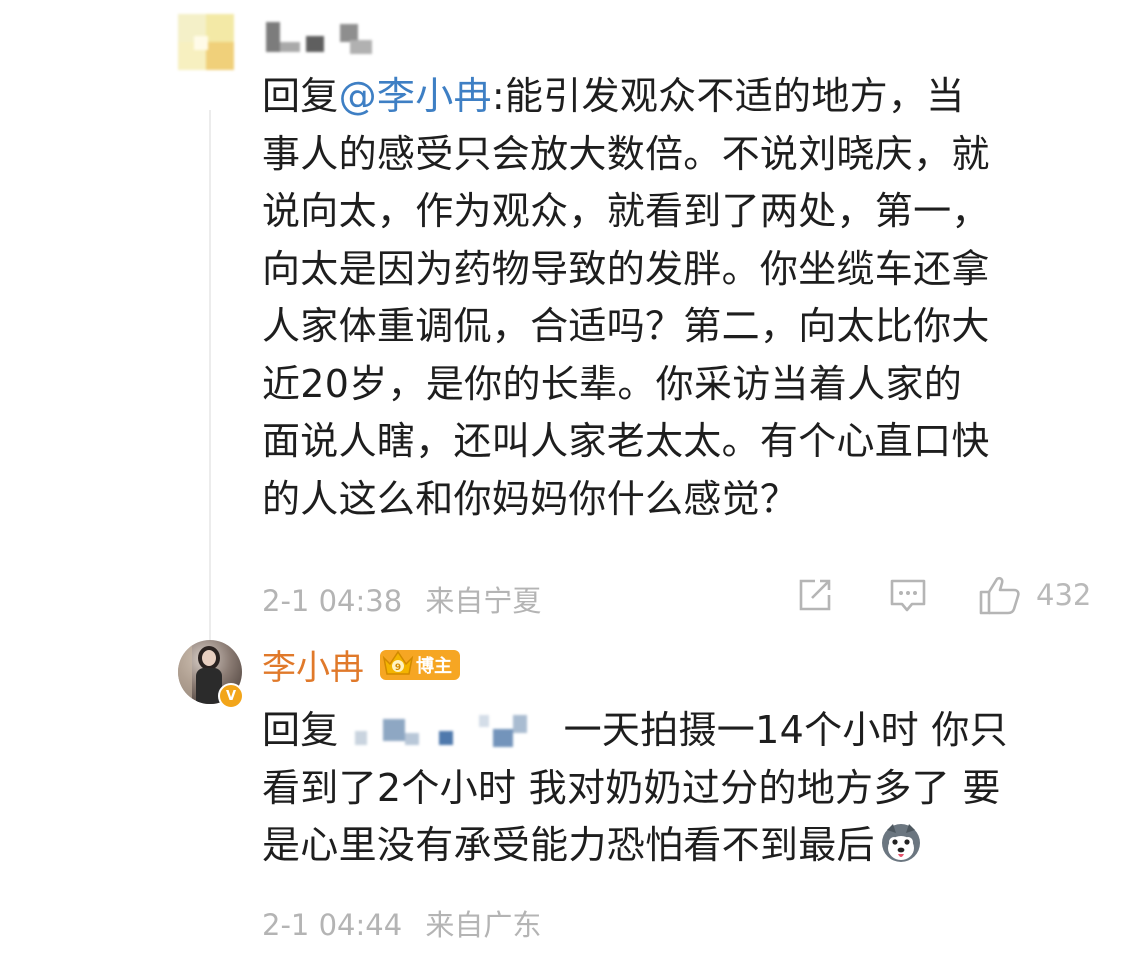 This screenshot has width=1132, height=955. I want to click on husky-emoji-icon, so click(900, 843).